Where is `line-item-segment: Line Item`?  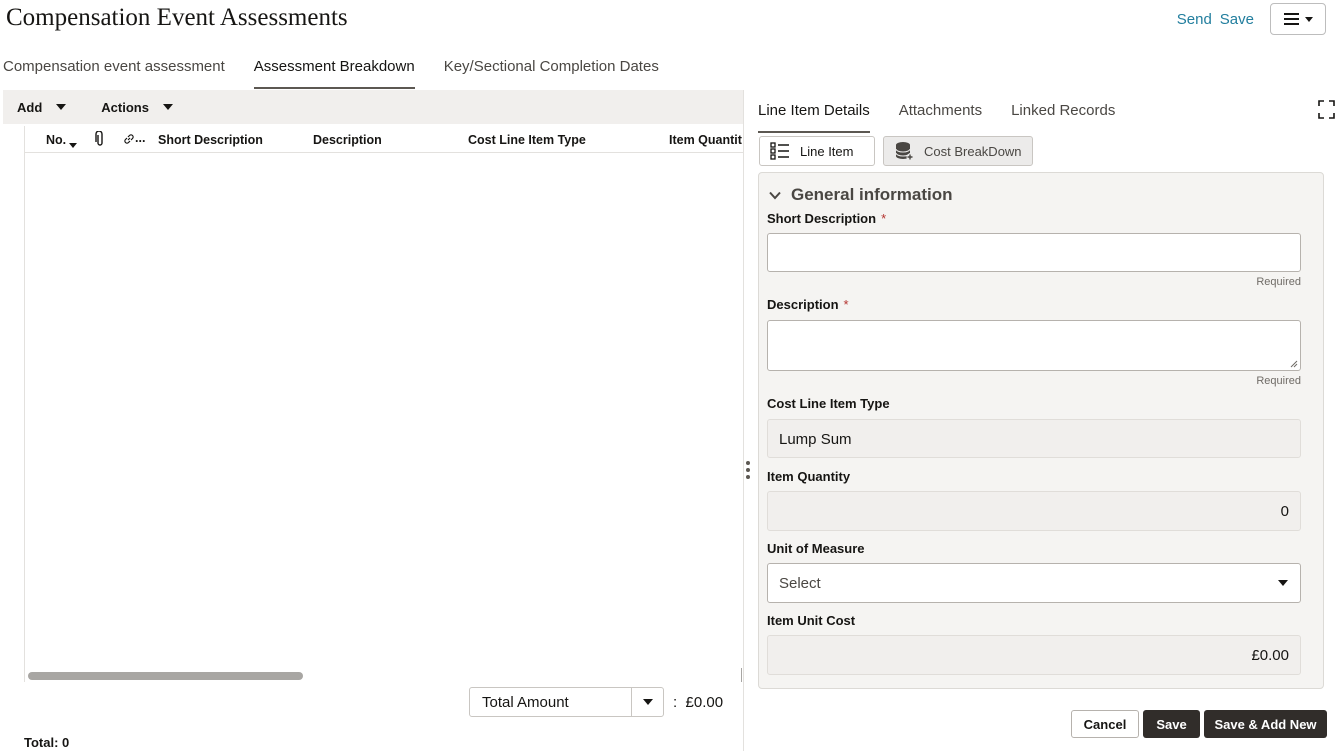
line-item-segment: Line Item is located at coordinates (817, 151).